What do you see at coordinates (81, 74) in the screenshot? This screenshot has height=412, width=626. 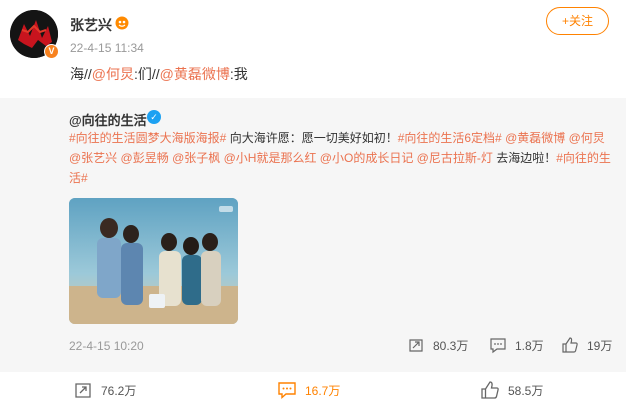 I see `post-text-prefix: 海//` at bounding box center [81, 74].